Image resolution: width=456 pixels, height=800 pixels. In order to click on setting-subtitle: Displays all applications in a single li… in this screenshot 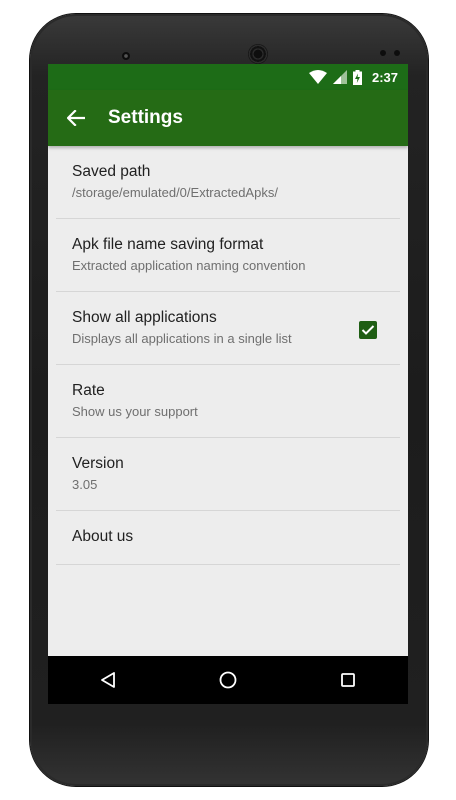, I will do `click(182, 338)`.